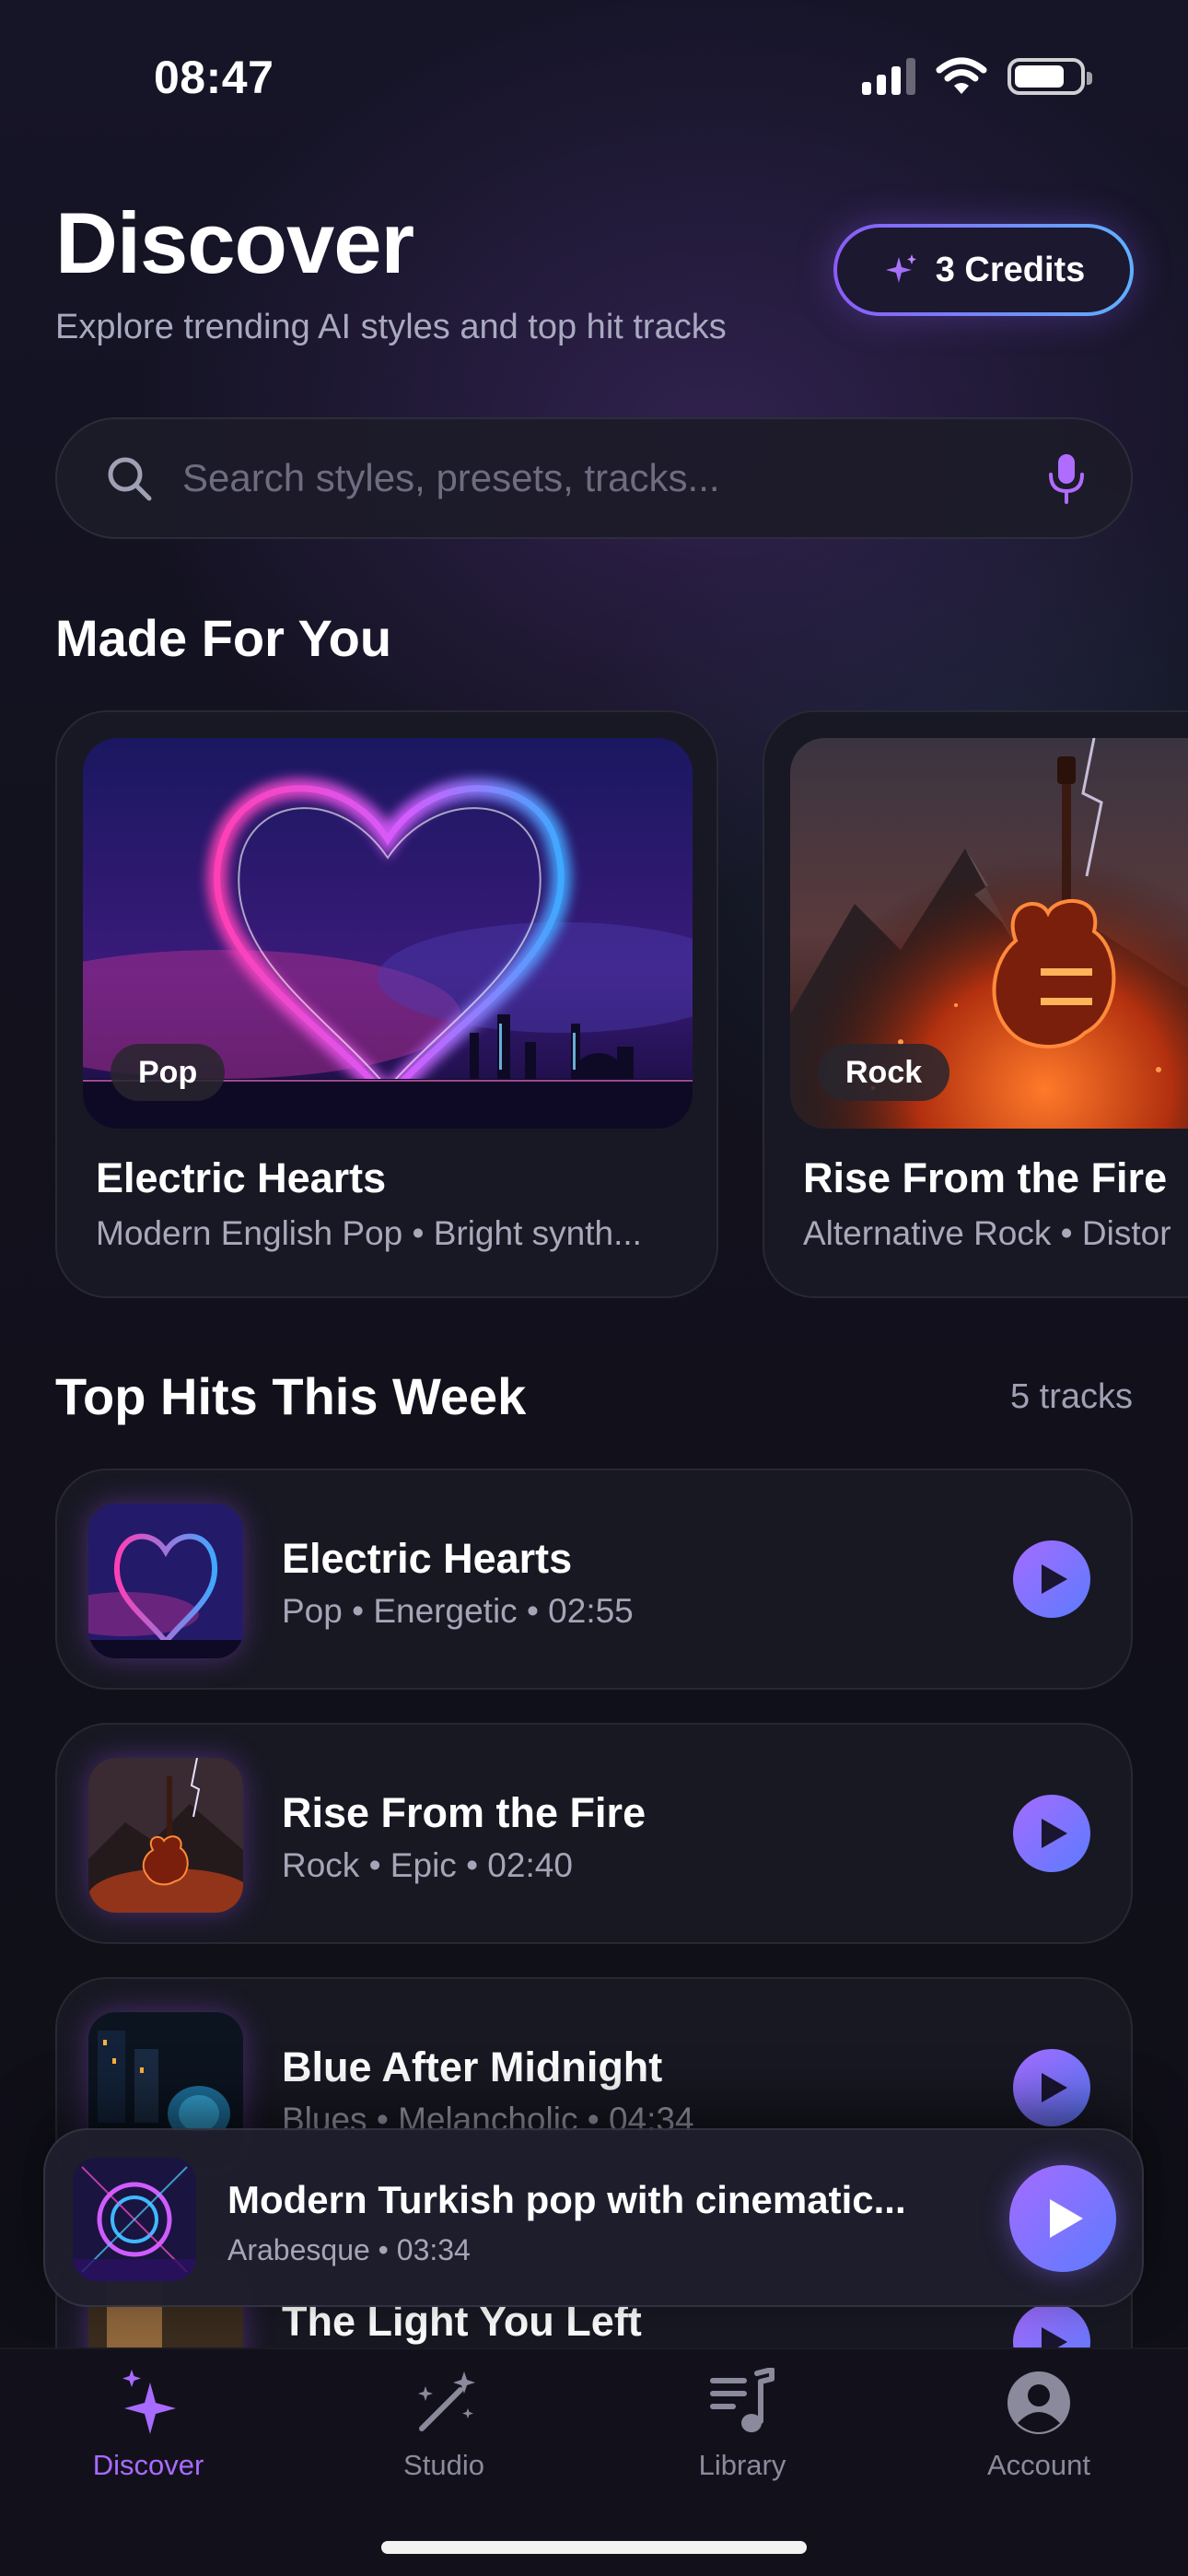 The height and width of the screenshot is (2576, 1188). Describe the element at coordinates (614, 478) in the screenshot. I see `search-input` at that location.